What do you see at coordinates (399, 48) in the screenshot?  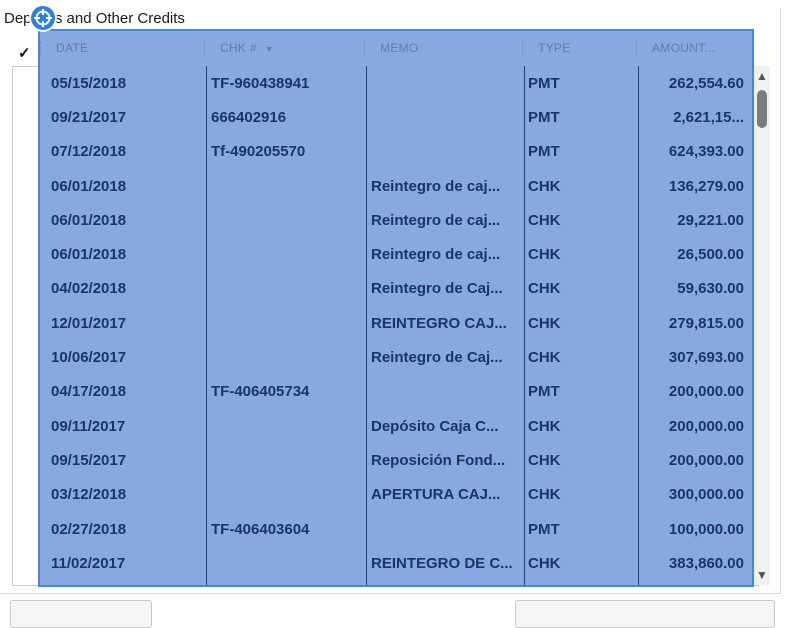 I see `column-header-label: MEMO` at bounding box center [399, 48].